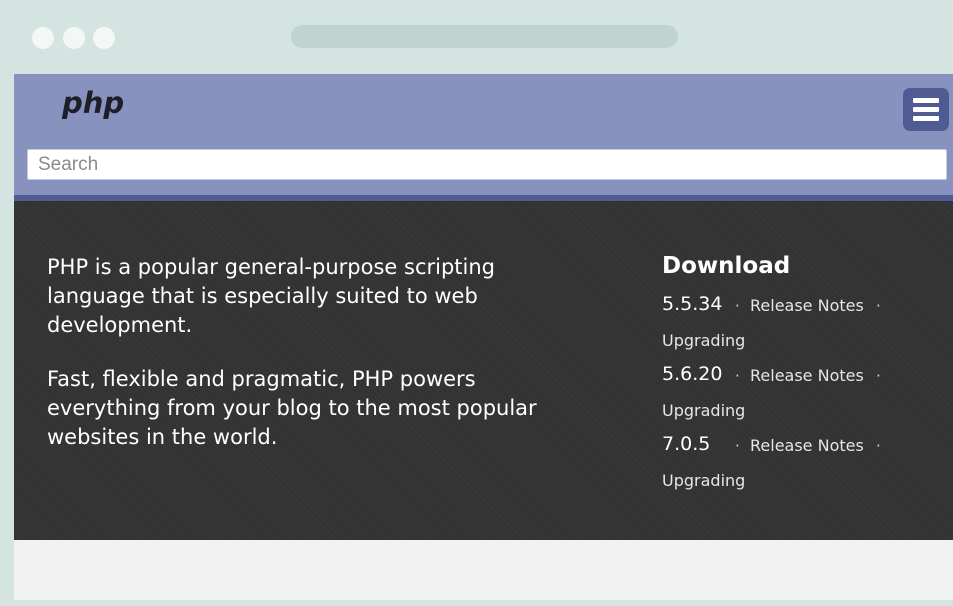 Image resolution: width=953 pixels, height=606 pixels. I want to click on version-link: 5.6.20, so click(692, 374).